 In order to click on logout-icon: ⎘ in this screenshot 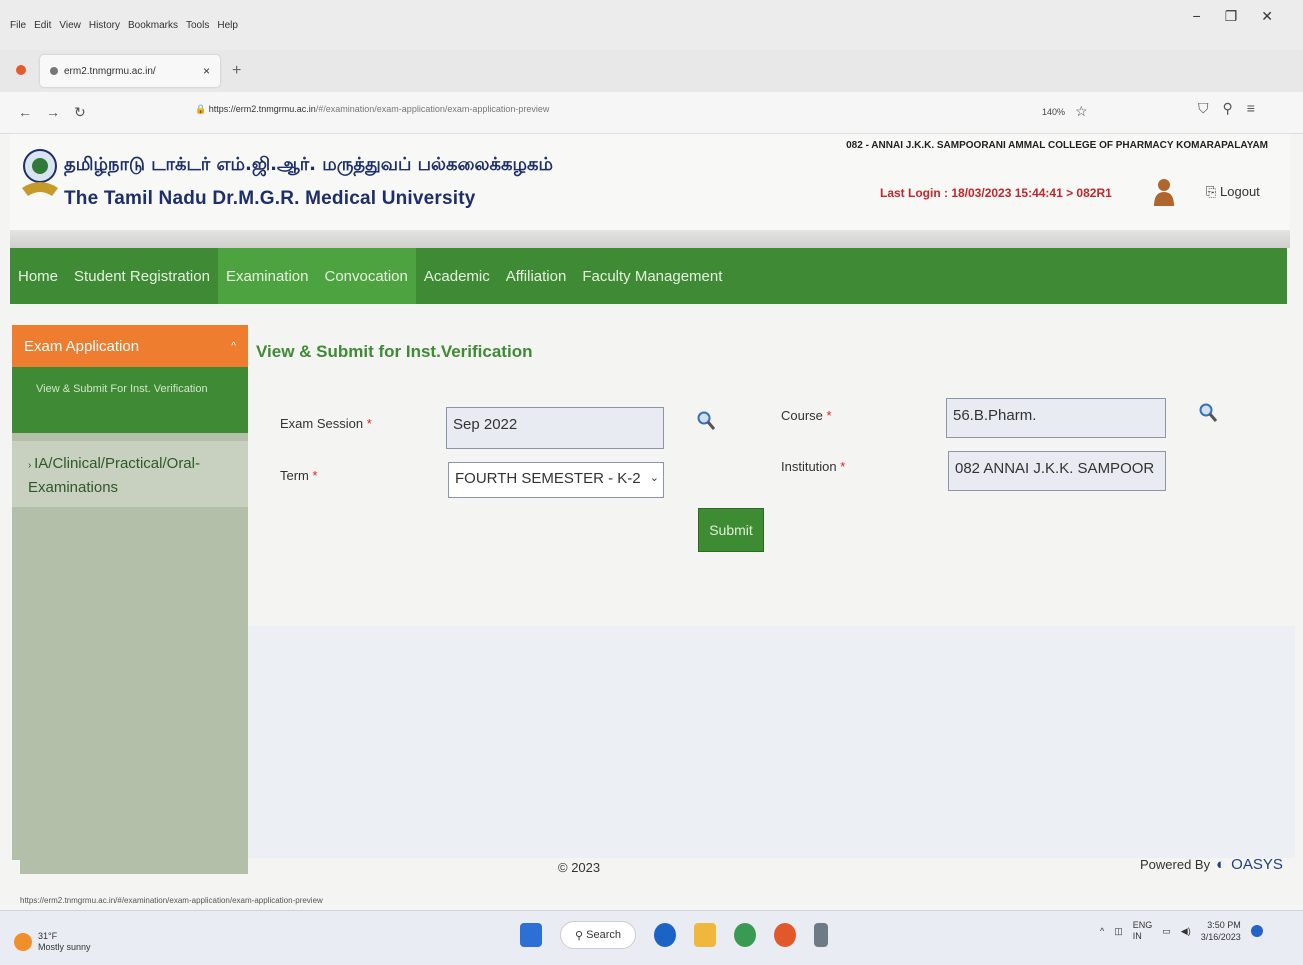, I will do `click(1211, 191)`.